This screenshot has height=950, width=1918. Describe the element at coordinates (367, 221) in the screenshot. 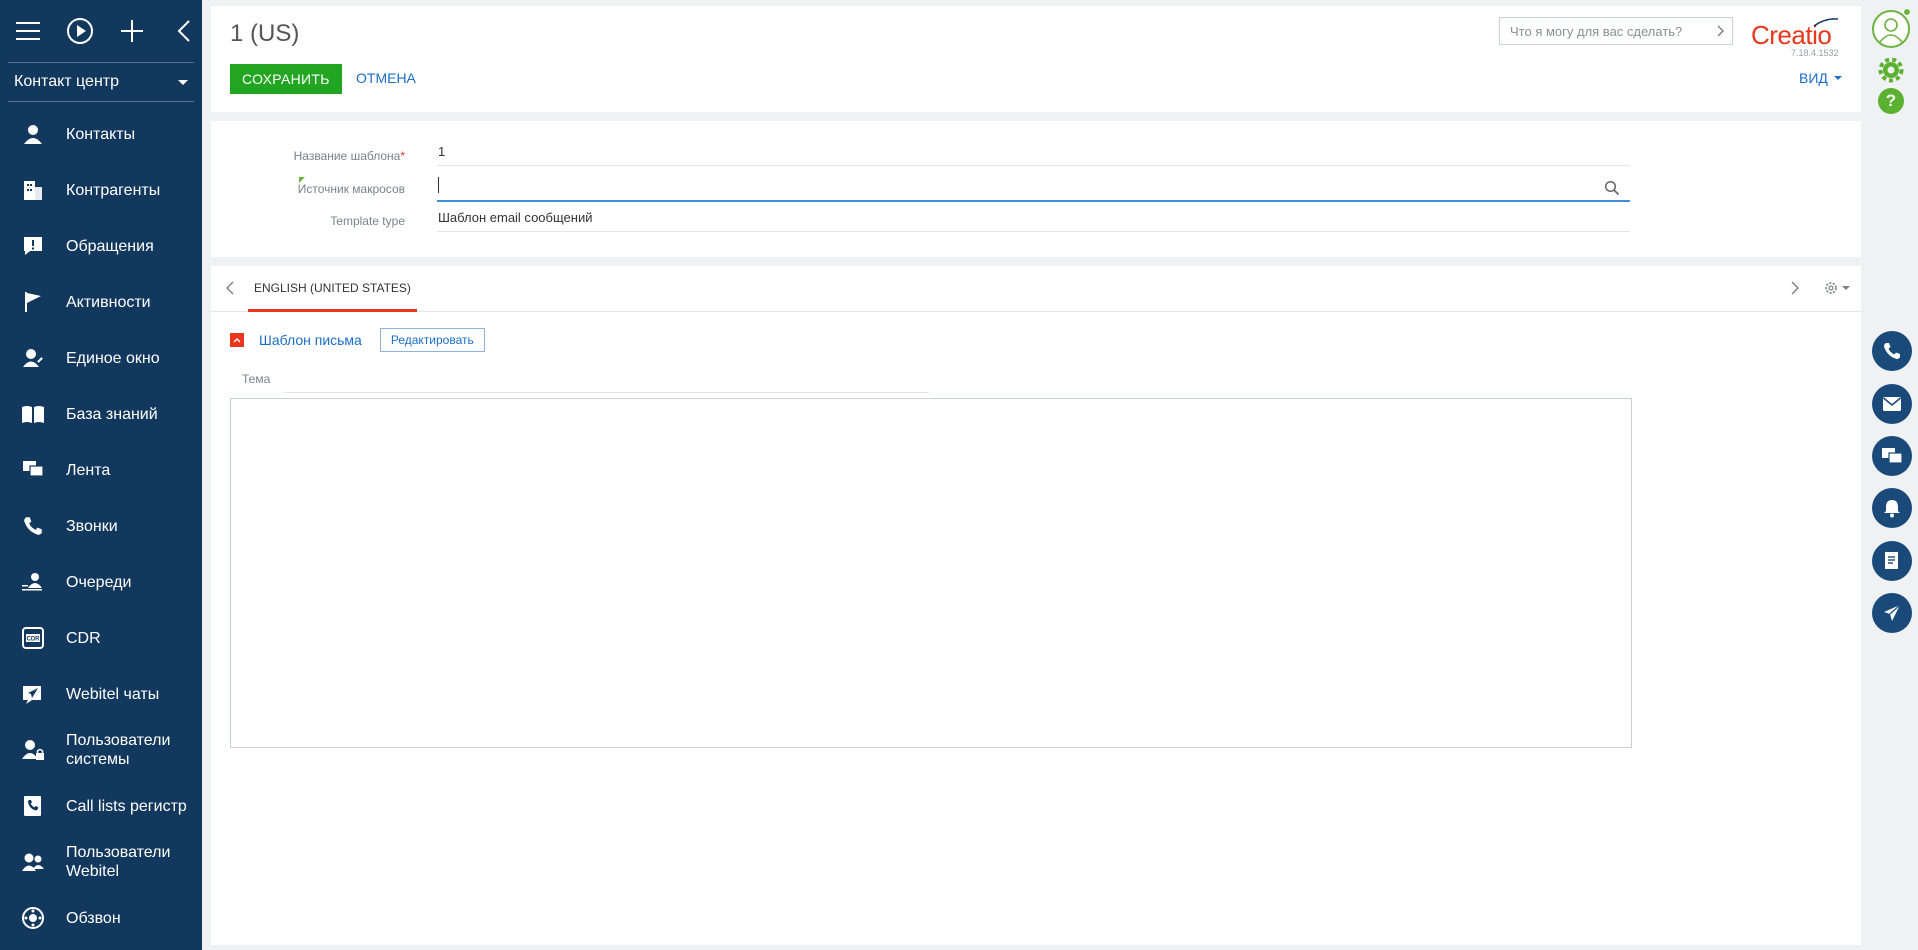

I see `field-label-template-type: Template type` at that location.